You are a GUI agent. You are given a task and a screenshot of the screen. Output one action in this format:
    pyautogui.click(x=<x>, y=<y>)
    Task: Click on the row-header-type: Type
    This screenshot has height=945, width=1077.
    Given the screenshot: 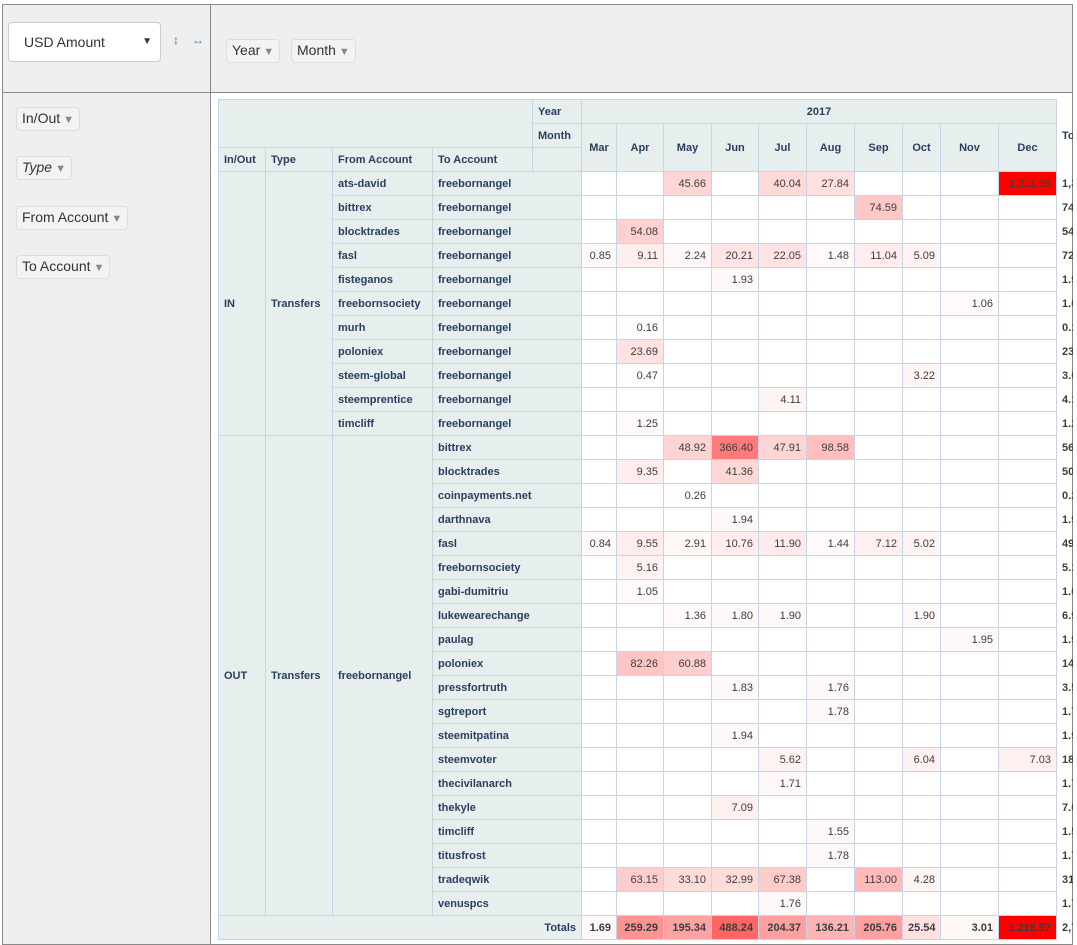 What is the action you would take?
    pyautogui.click(x=299, y=159)
    